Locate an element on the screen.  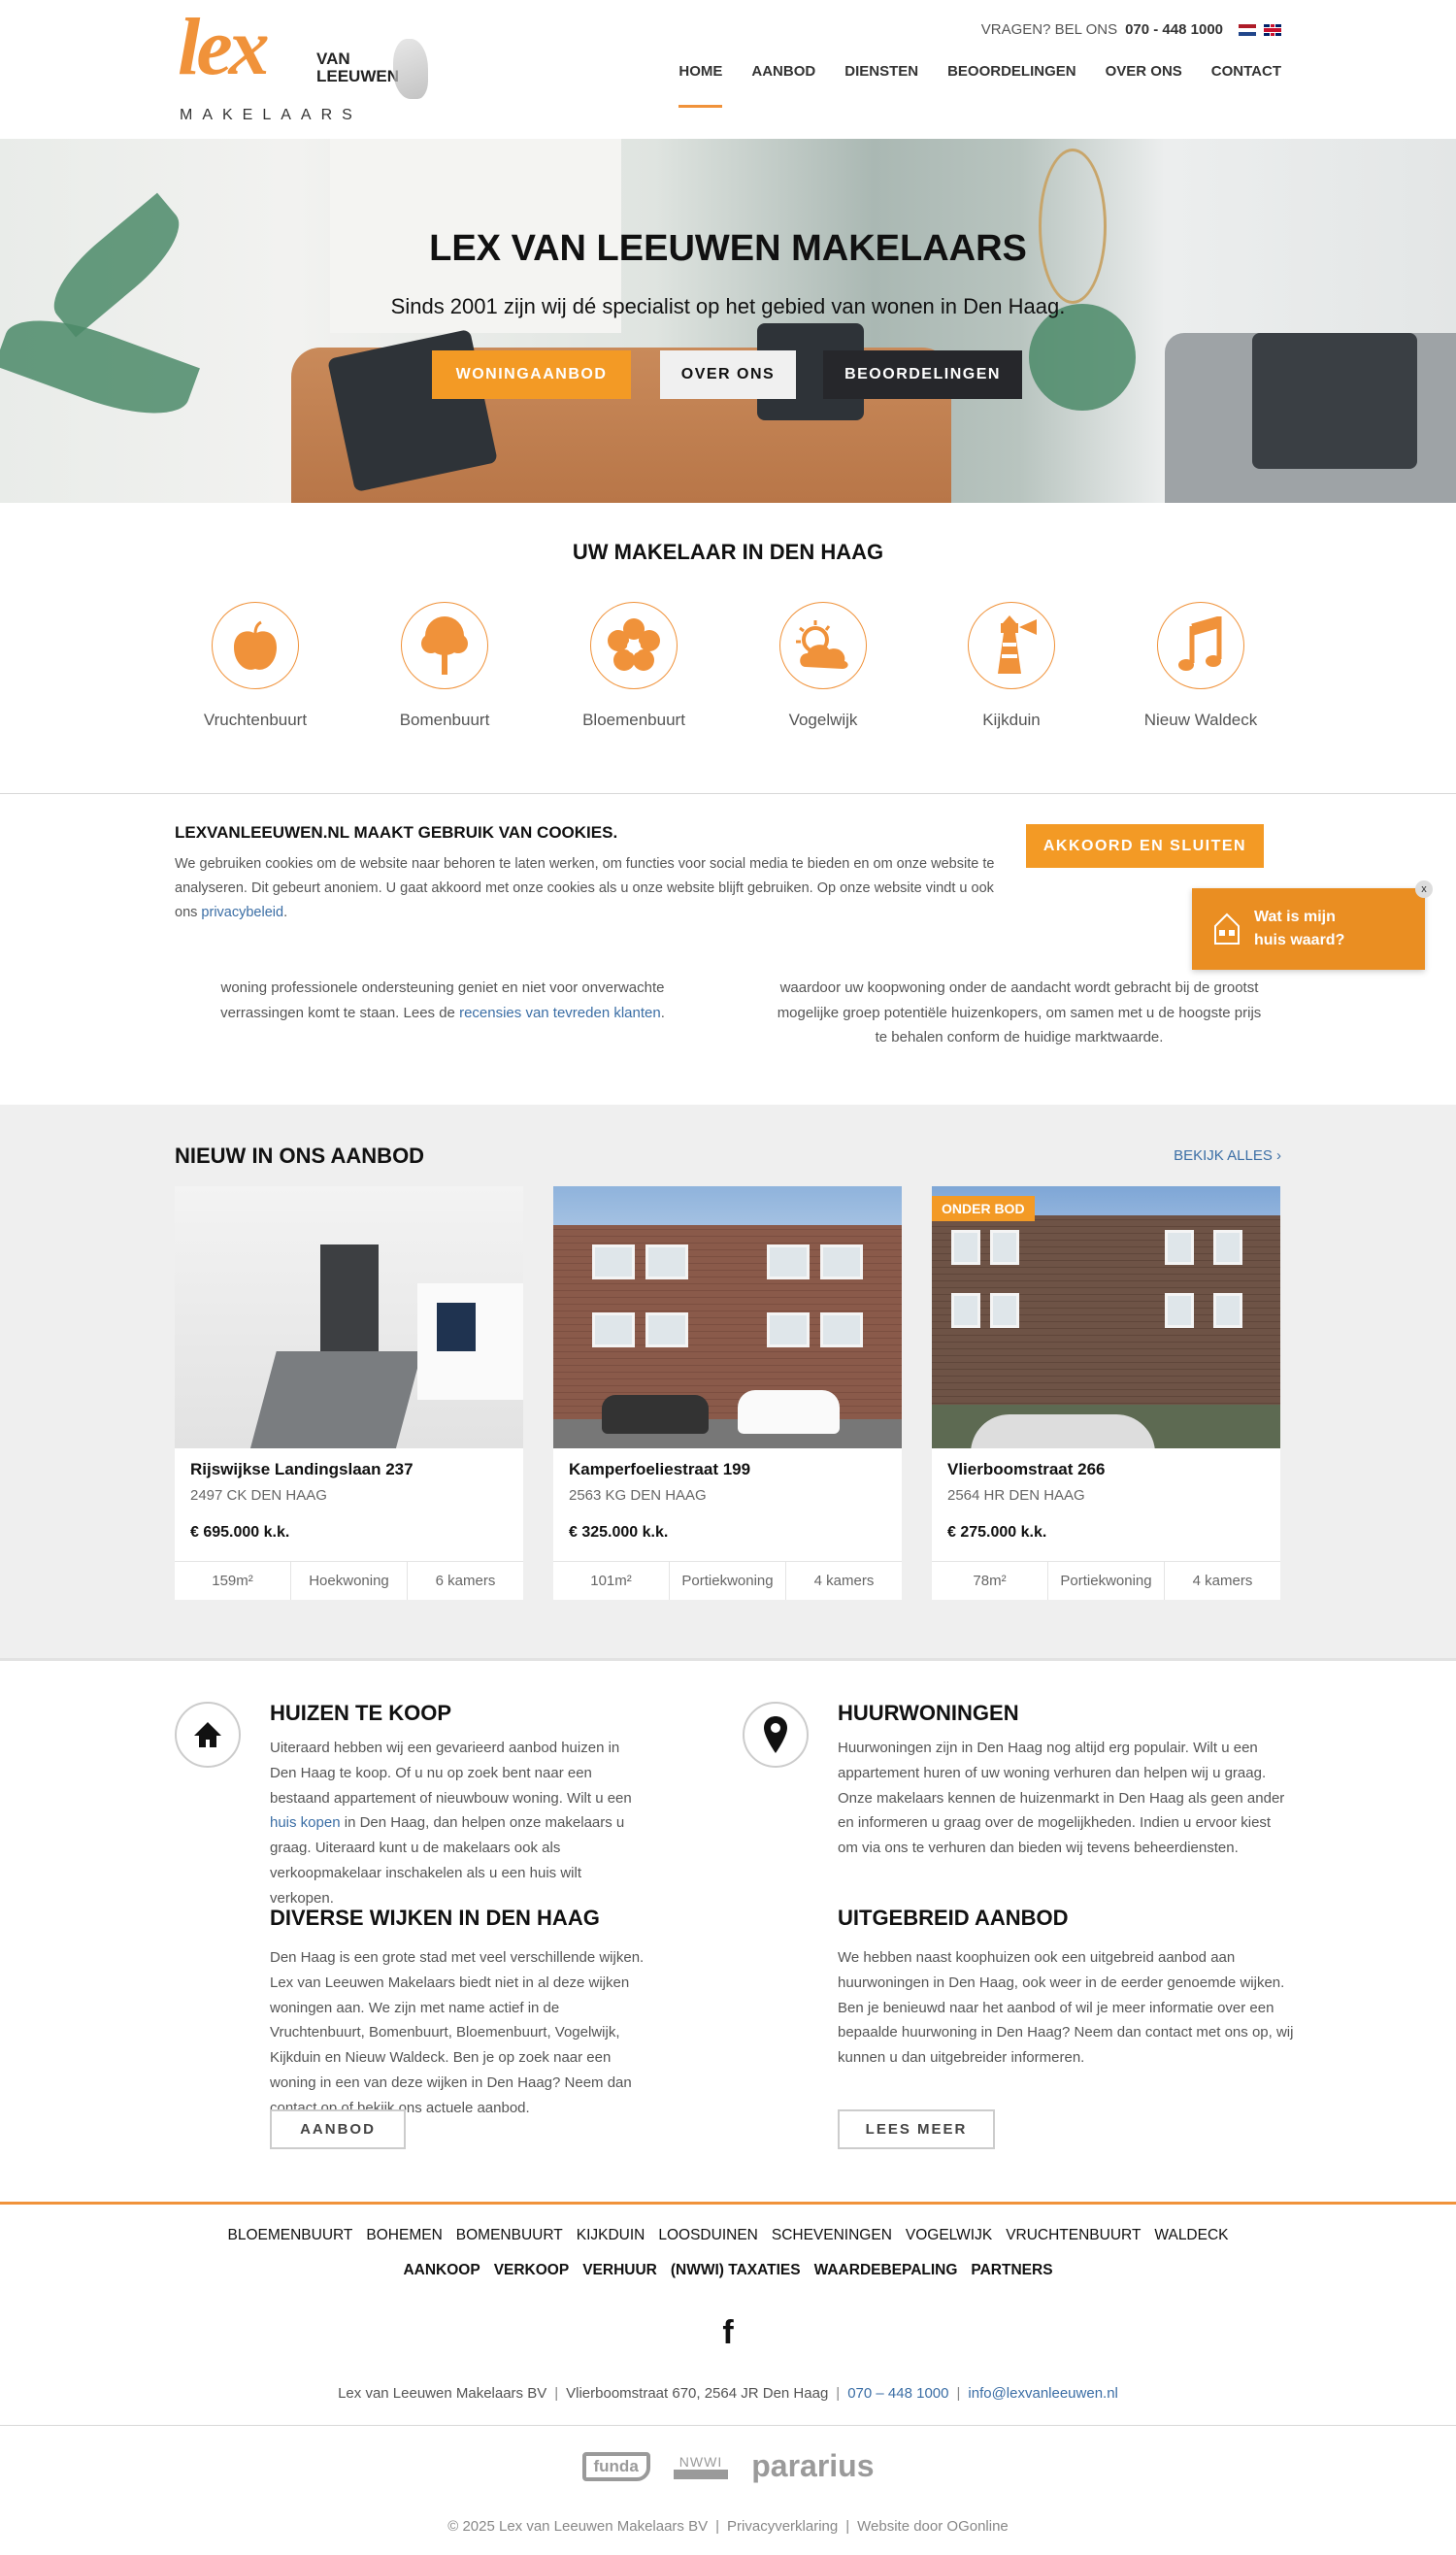
footer-link: AANKOOP is located at coordinates (441, 2270).